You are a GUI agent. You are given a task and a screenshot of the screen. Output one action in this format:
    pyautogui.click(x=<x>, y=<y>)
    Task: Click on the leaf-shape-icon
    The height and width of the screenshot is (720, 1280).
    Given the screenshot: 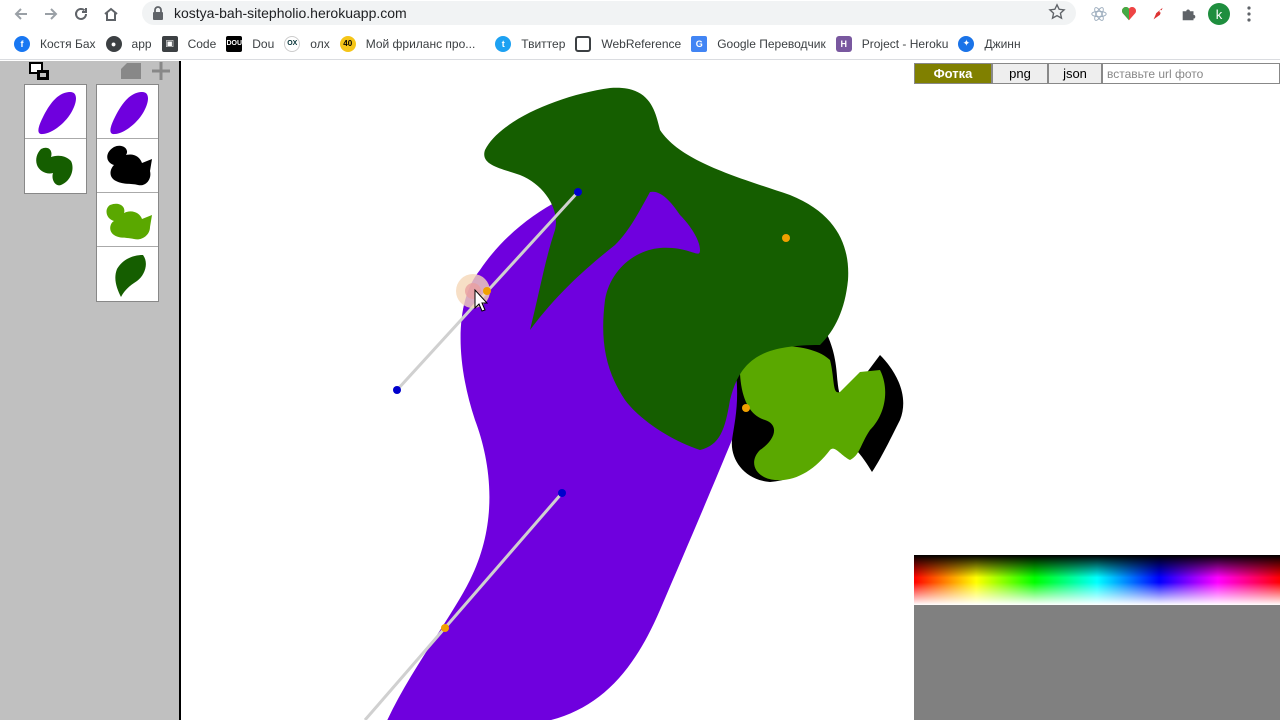 What is the action you would take?
    pyautogui.click(x=130, y=276)
    